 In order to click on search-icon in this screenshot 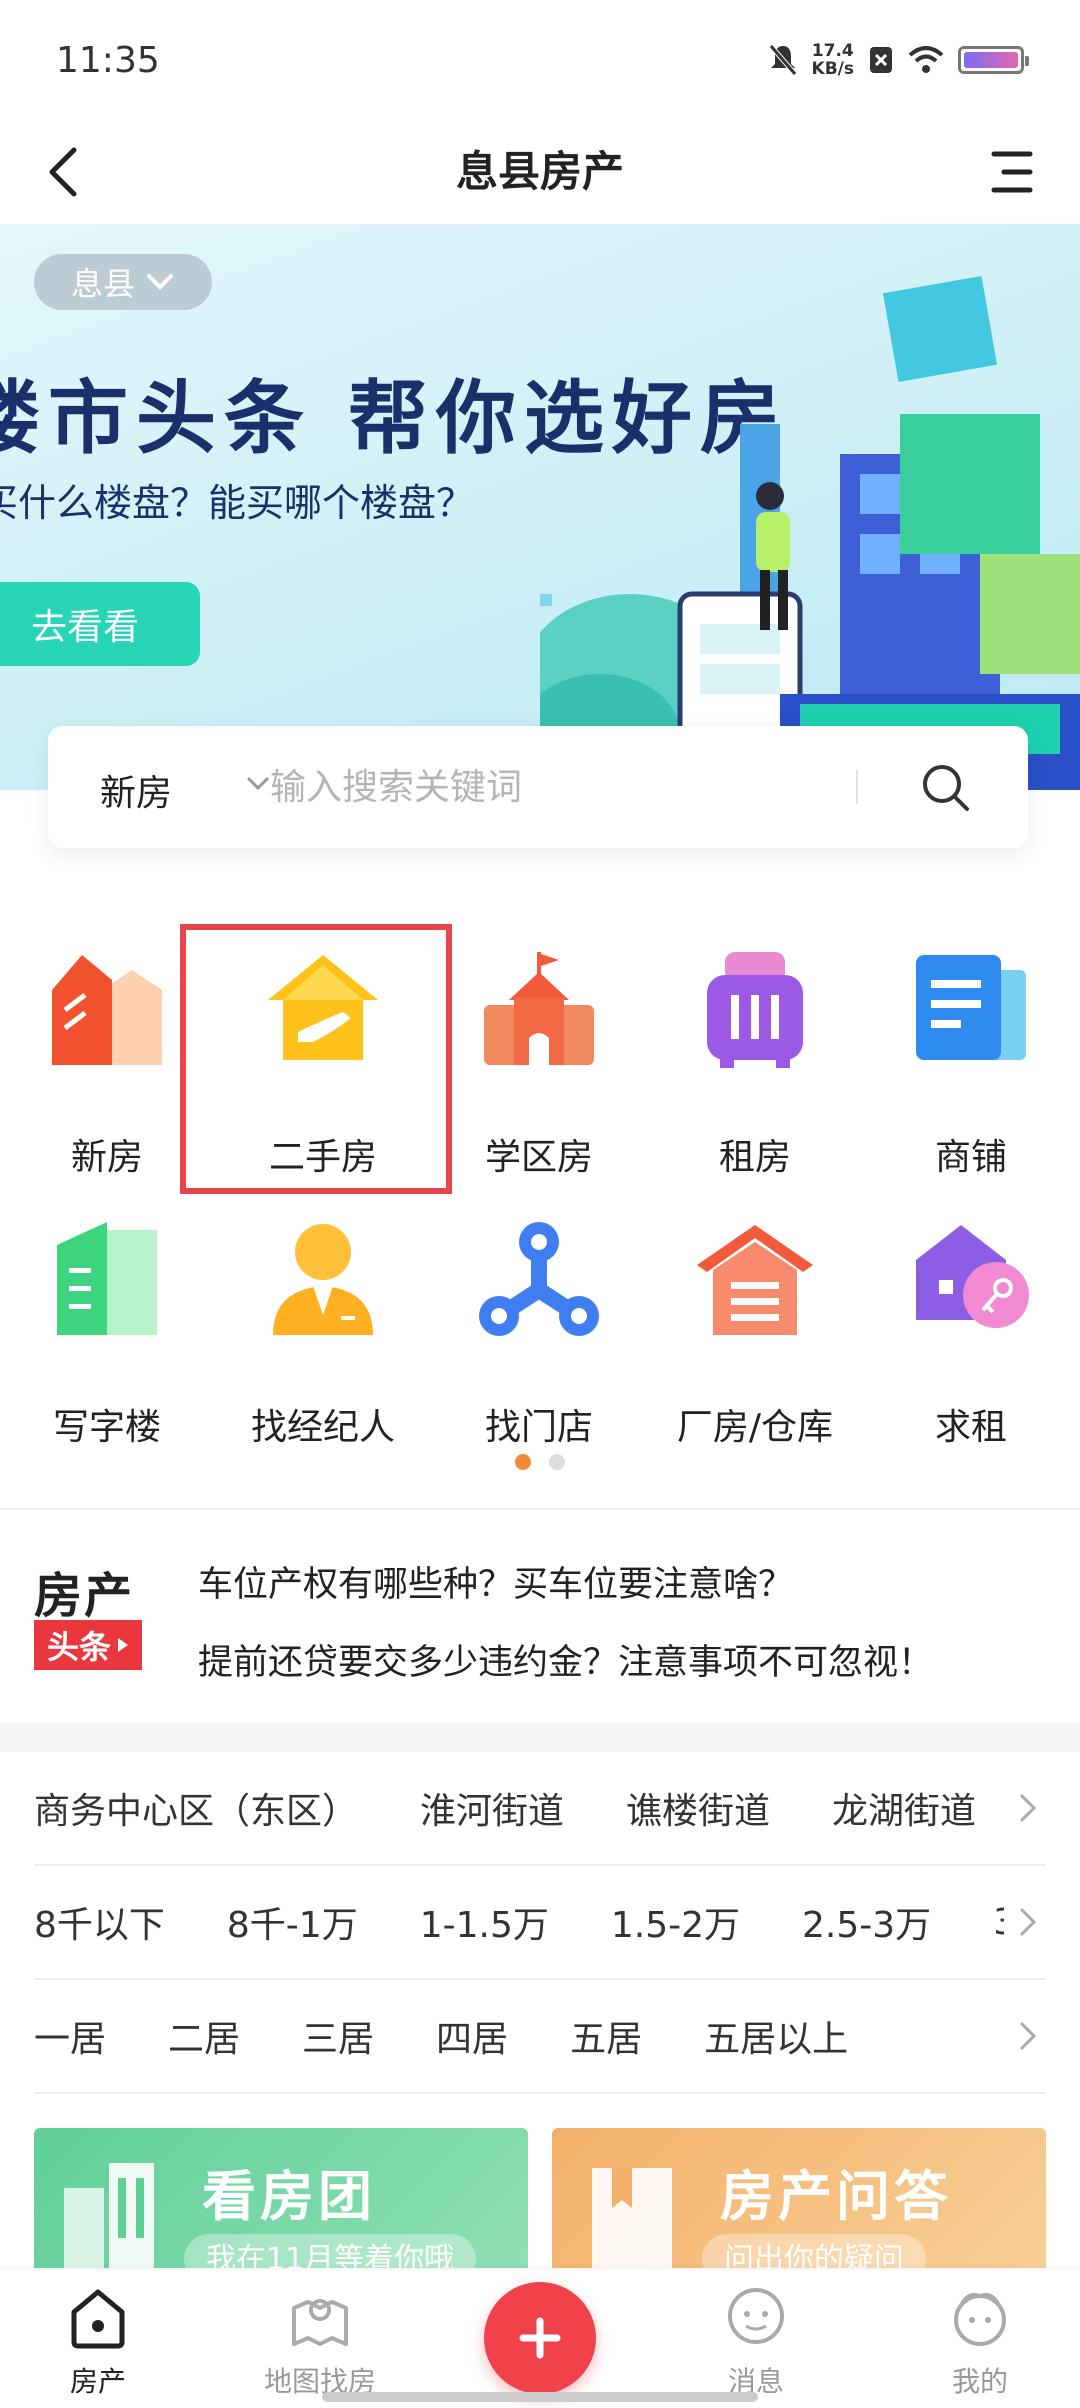, I will do `click(946, 788)`.